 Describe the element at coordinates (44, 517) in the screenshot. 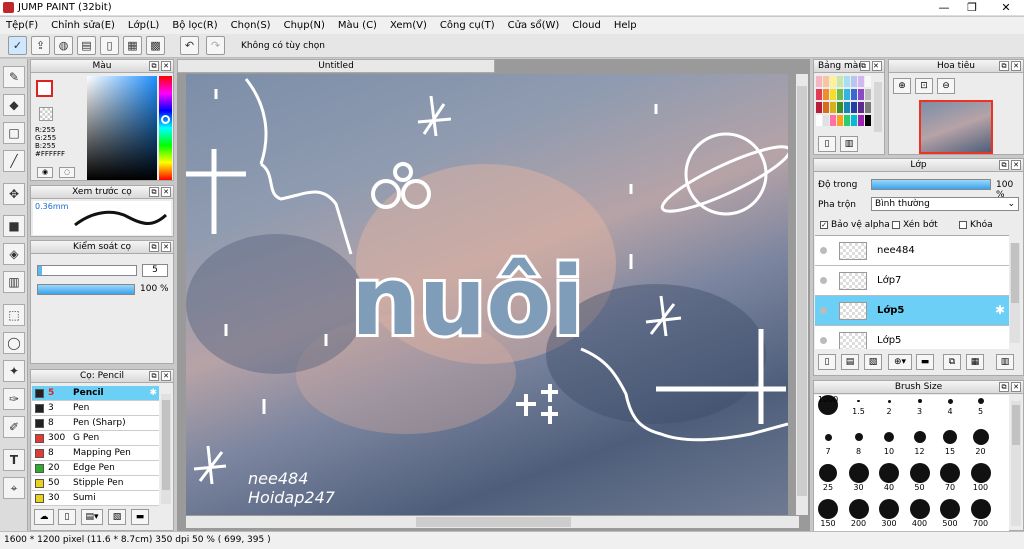

I see `brush-cloud-icon: ☁` at that location.